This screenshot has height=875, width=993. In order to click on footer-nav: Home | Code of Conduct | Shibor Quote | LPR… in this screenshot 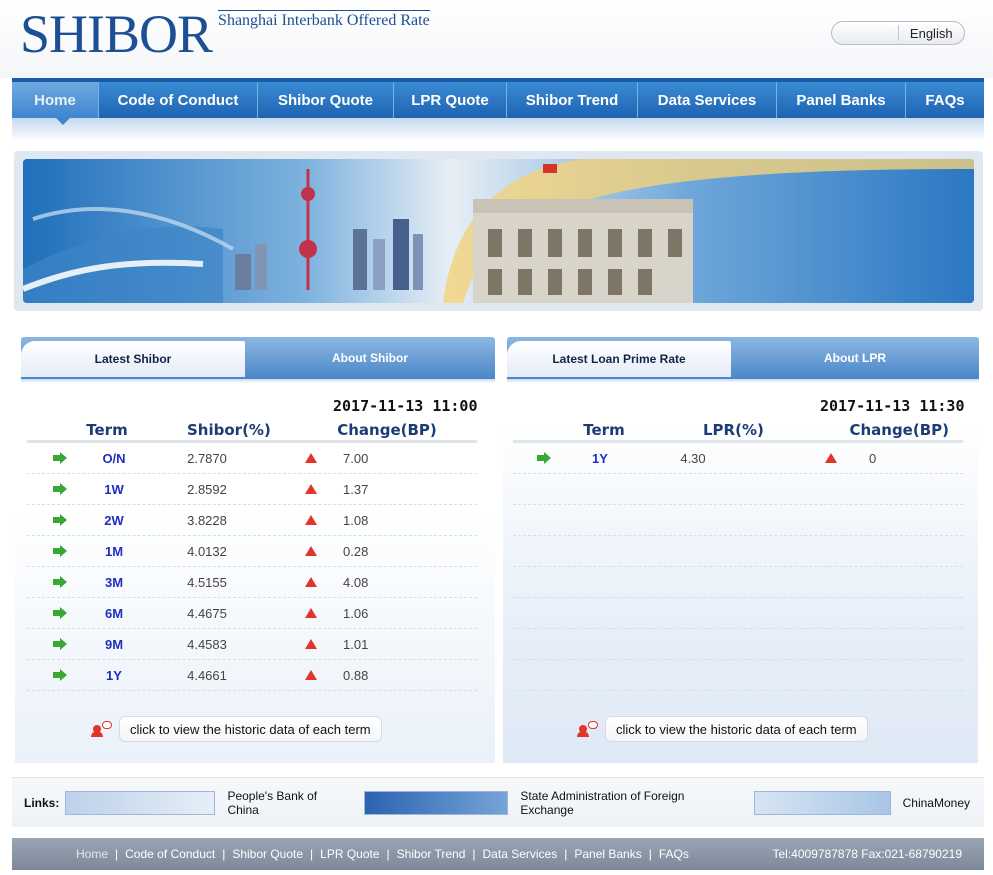, I will do `click(382, 854)`.